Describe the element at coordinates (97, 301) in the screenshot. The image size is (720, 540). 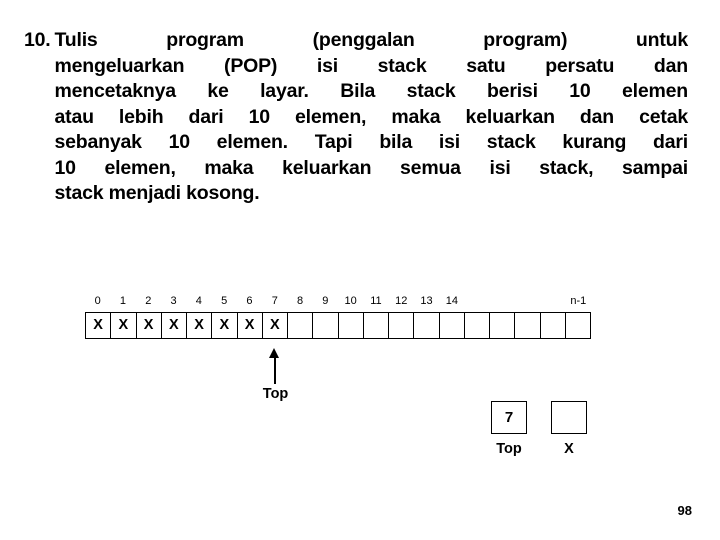
I see `array-index-label: 0` at that location.